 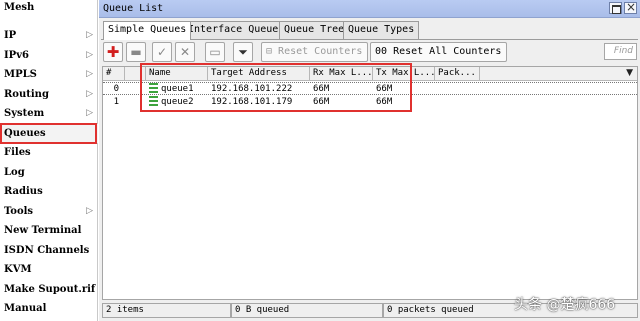 I want to click on menu-item-label: Routing, so click(x=26, y=94).